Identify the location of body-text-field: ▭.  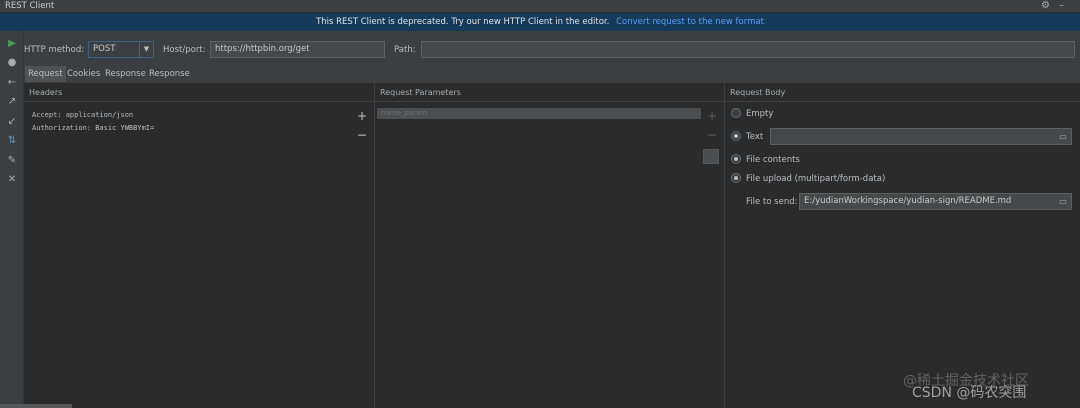
(921, 136).